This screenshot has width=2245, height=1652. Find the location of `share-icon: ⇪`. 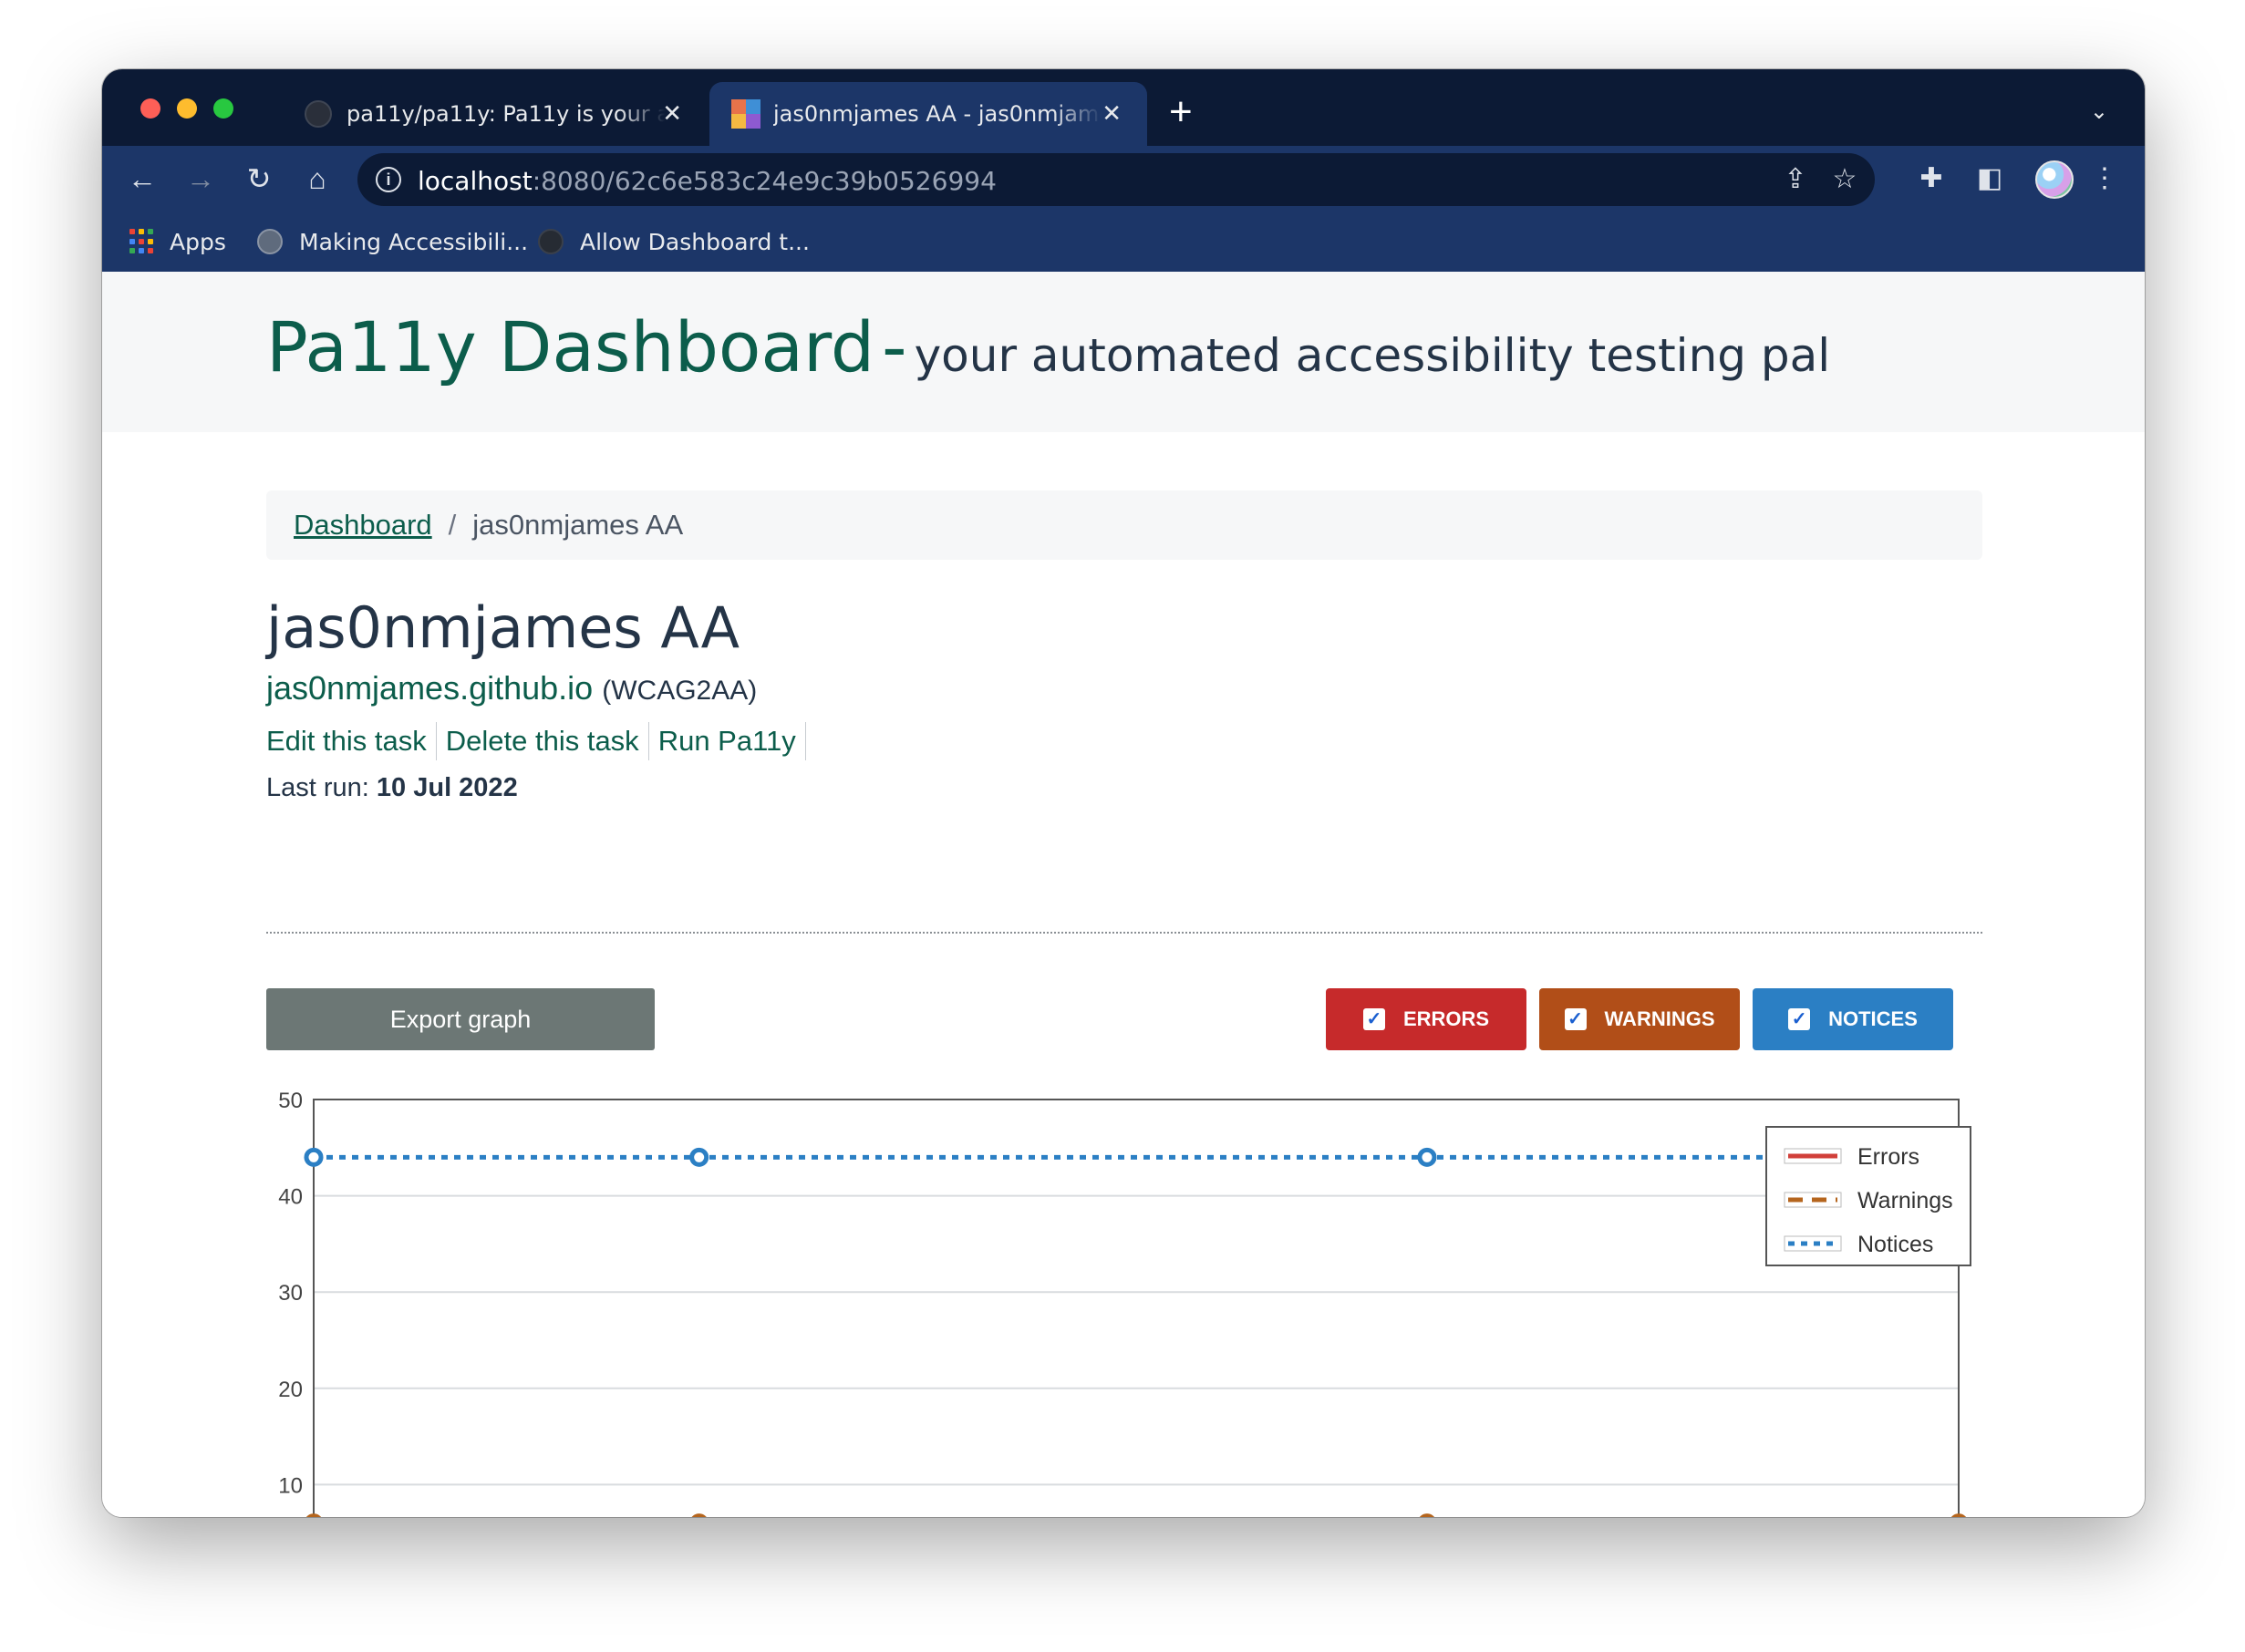

share-icon: ⇪ is located at coordinates (1795, 179).